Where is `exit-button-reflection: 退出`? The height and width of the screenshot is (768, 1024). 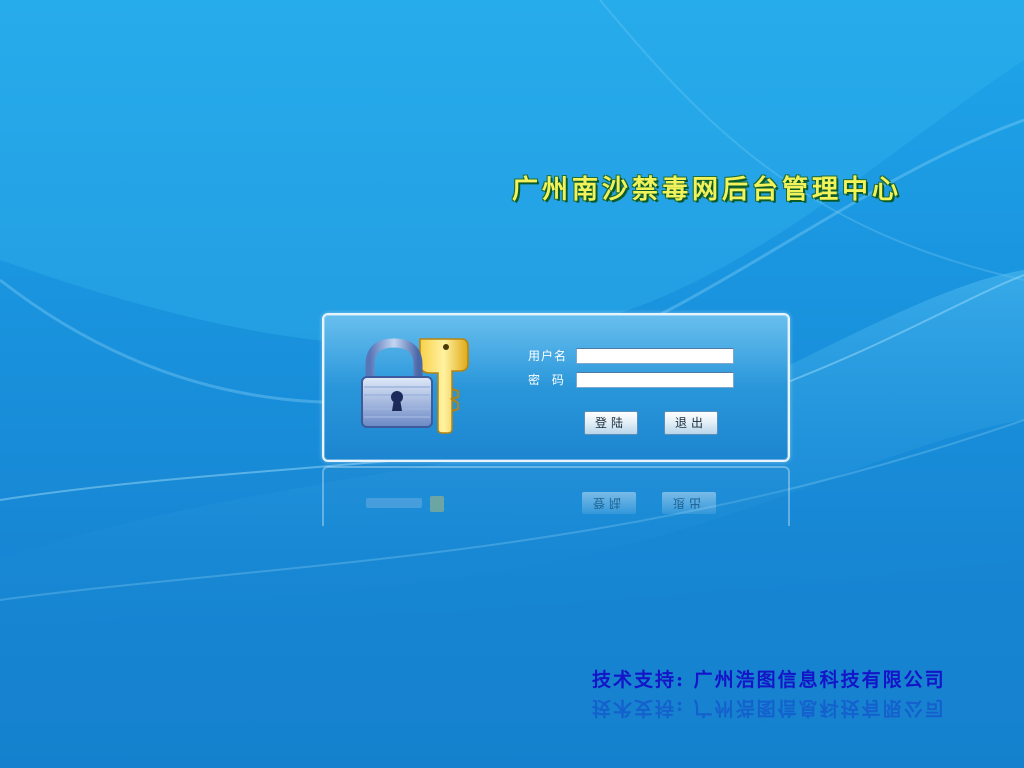
exit-button-reflection: 退出 is located at coordinates (689, 503).